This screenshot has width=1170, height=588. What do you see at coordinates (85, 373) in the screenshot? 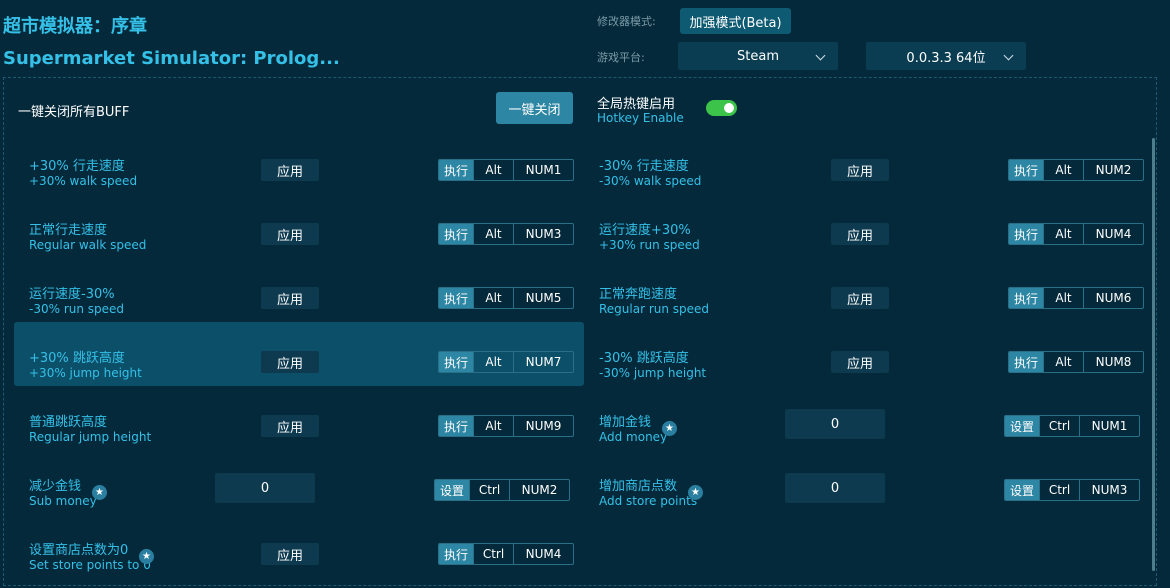
I see `cheat-label-en: +30% jump height` at bounding box center [85, 373].